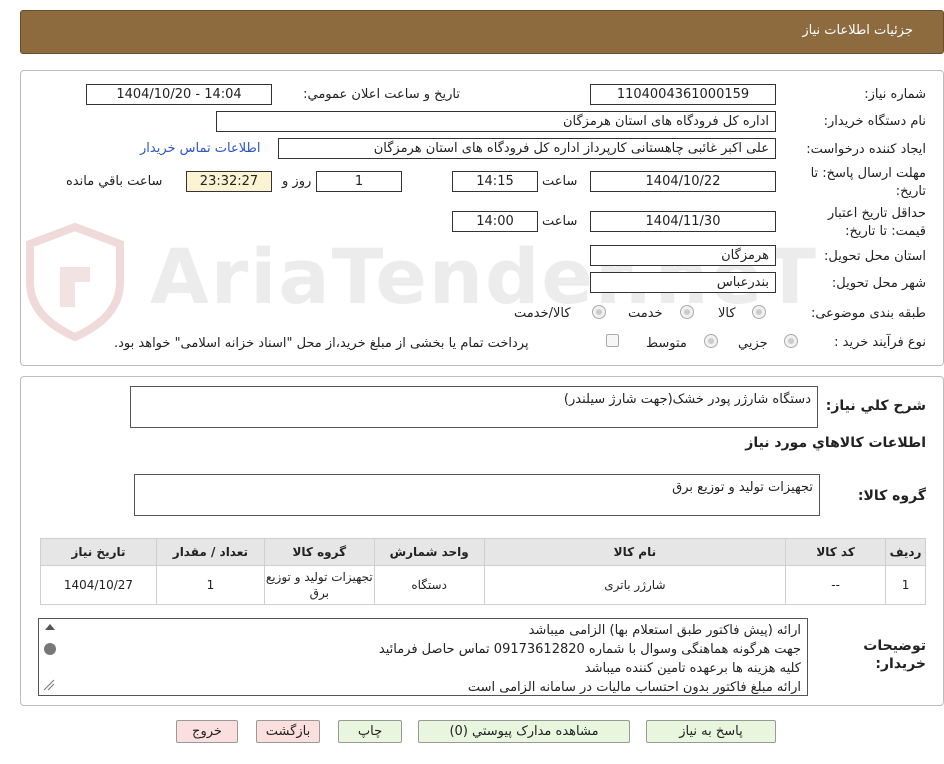 Image resolution: width=944 pixels, height=764 pixels. What do you see at coordinates (210, 552) in the screenshot?
I see `col-qty: تعداد / مقدار` at bounding box center [210, 552].